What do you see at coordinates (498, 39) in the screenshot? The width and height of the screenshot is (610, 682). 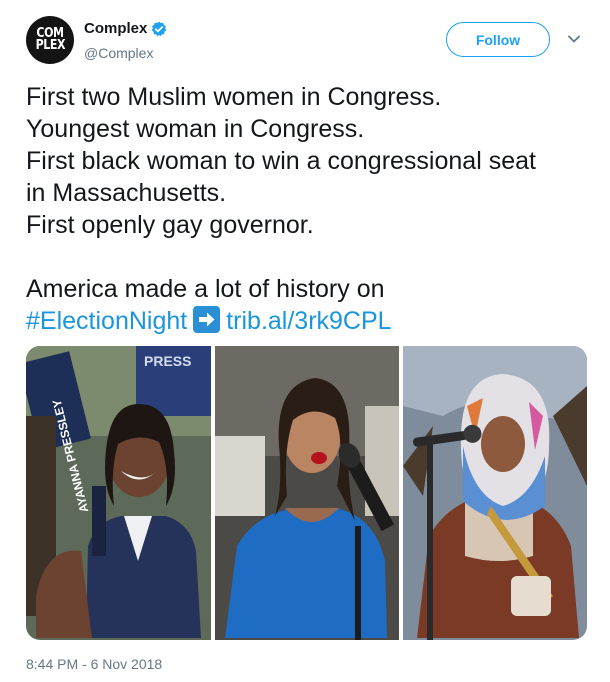 I see `follow-button: Follow` at bounding box center [498, 39].